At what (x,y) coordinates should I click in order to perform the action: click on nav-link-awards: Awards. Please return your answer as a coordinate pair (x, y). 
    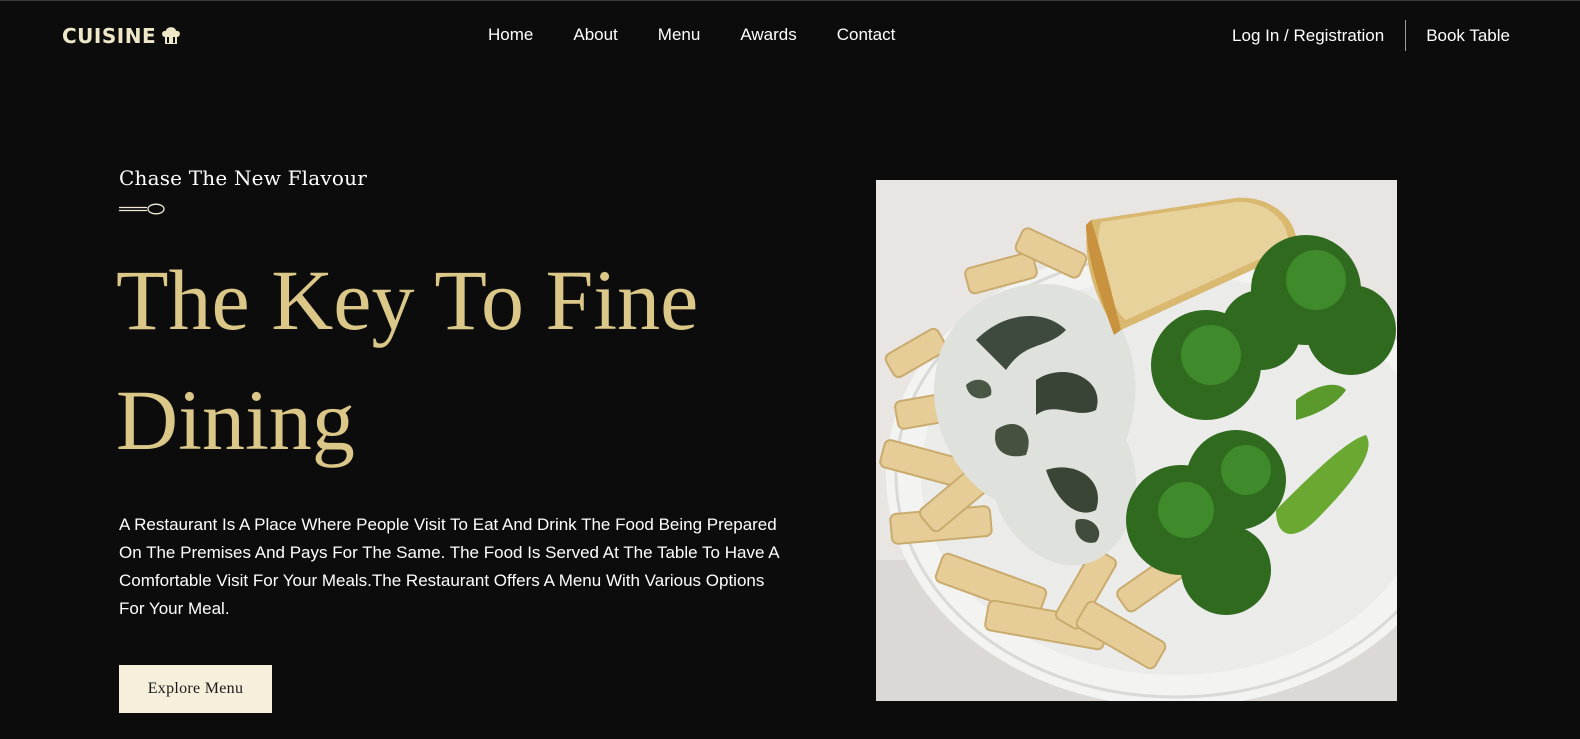
    Looking at the image, I should click on (768, 35).